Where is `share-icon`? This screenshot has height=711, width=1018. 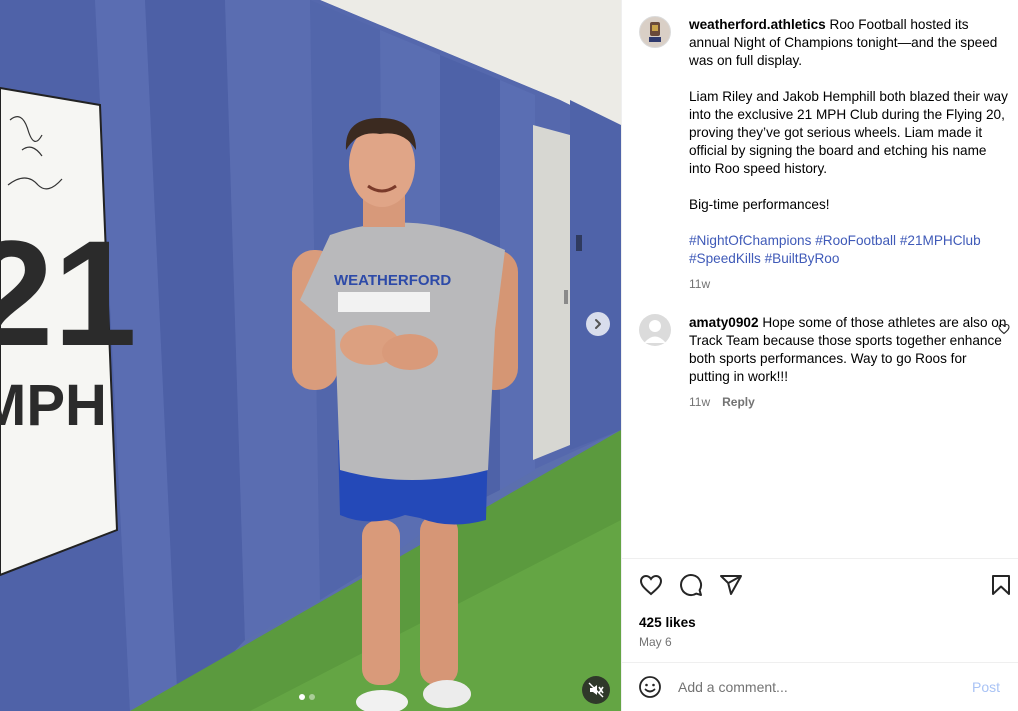 share-icon is located at coordinates (731, 585).